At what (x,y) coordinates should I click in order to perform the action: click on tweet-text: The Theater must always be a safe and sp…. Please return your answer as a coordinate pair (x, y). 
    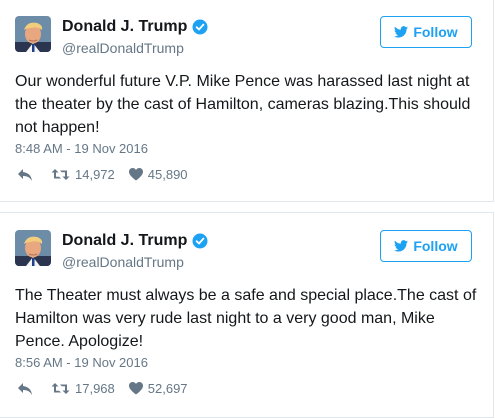
    Looking at the image, I should click on (246, 318).